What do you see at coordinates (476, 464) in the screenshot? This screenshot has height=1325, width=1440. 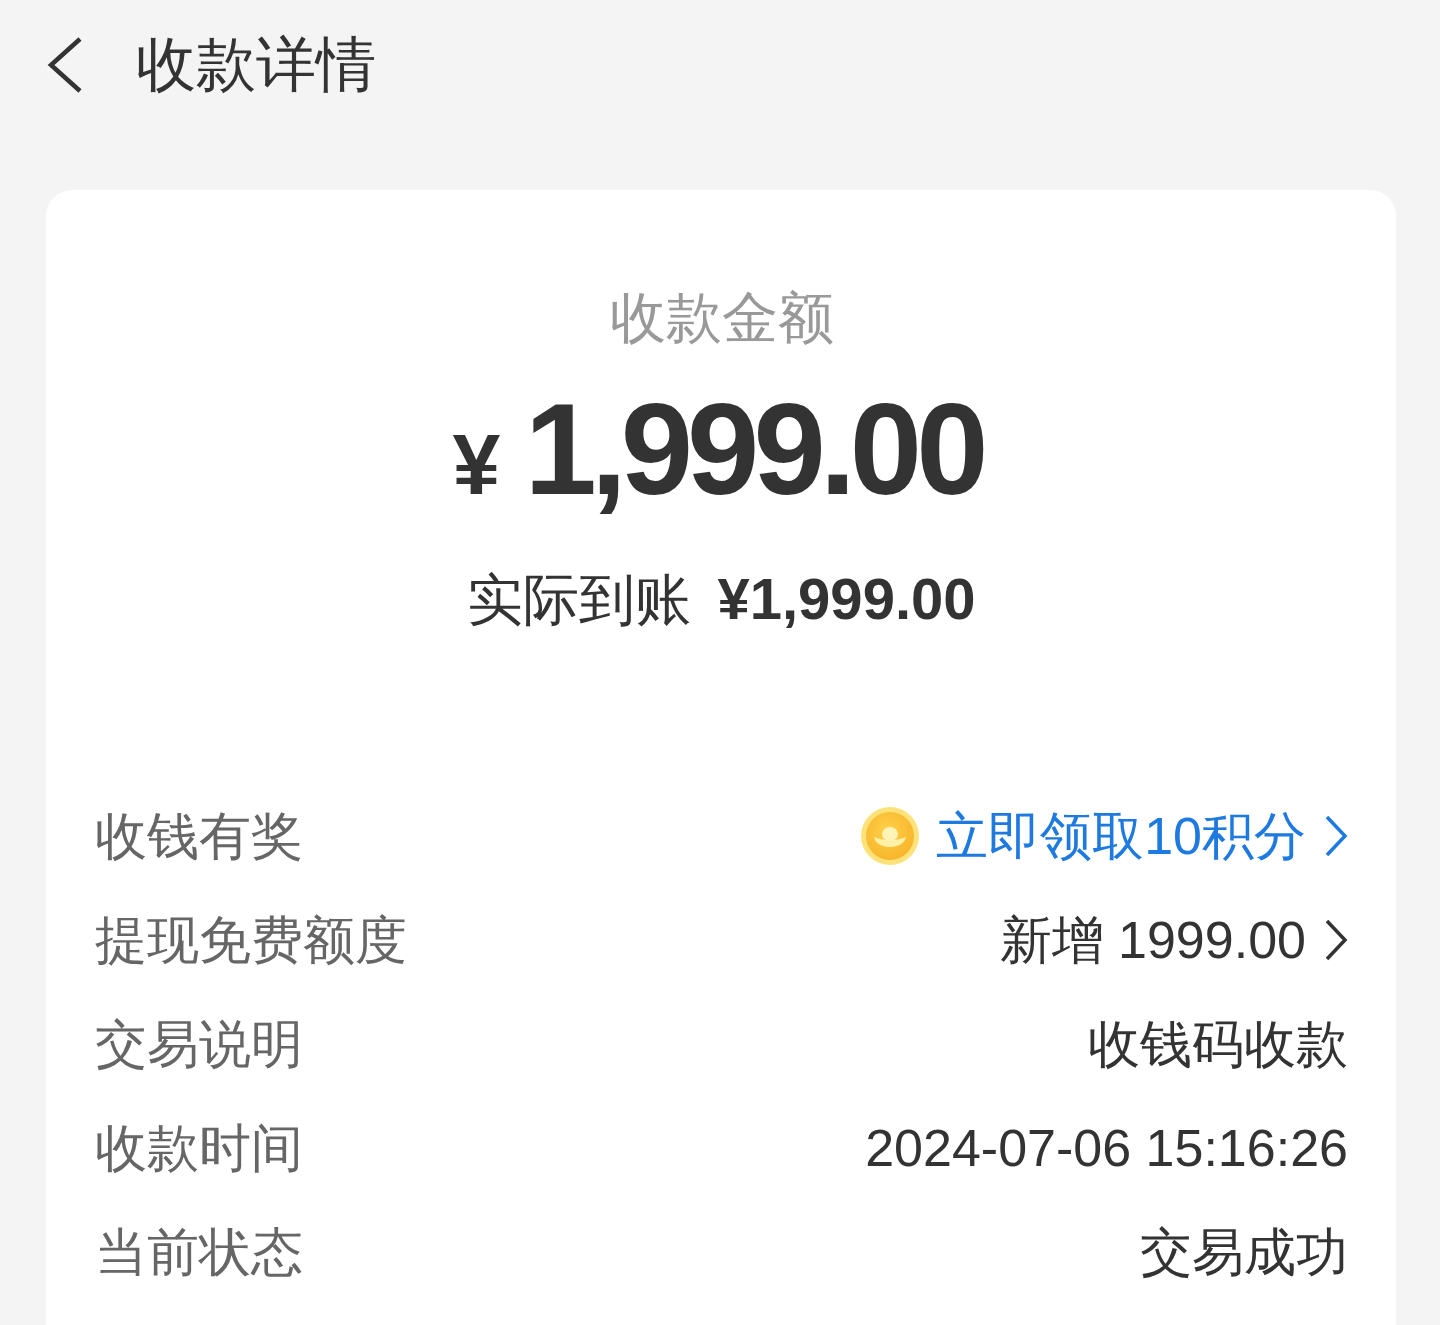 I see `currency-symbol: ¥` at bounding box center [476, 464].